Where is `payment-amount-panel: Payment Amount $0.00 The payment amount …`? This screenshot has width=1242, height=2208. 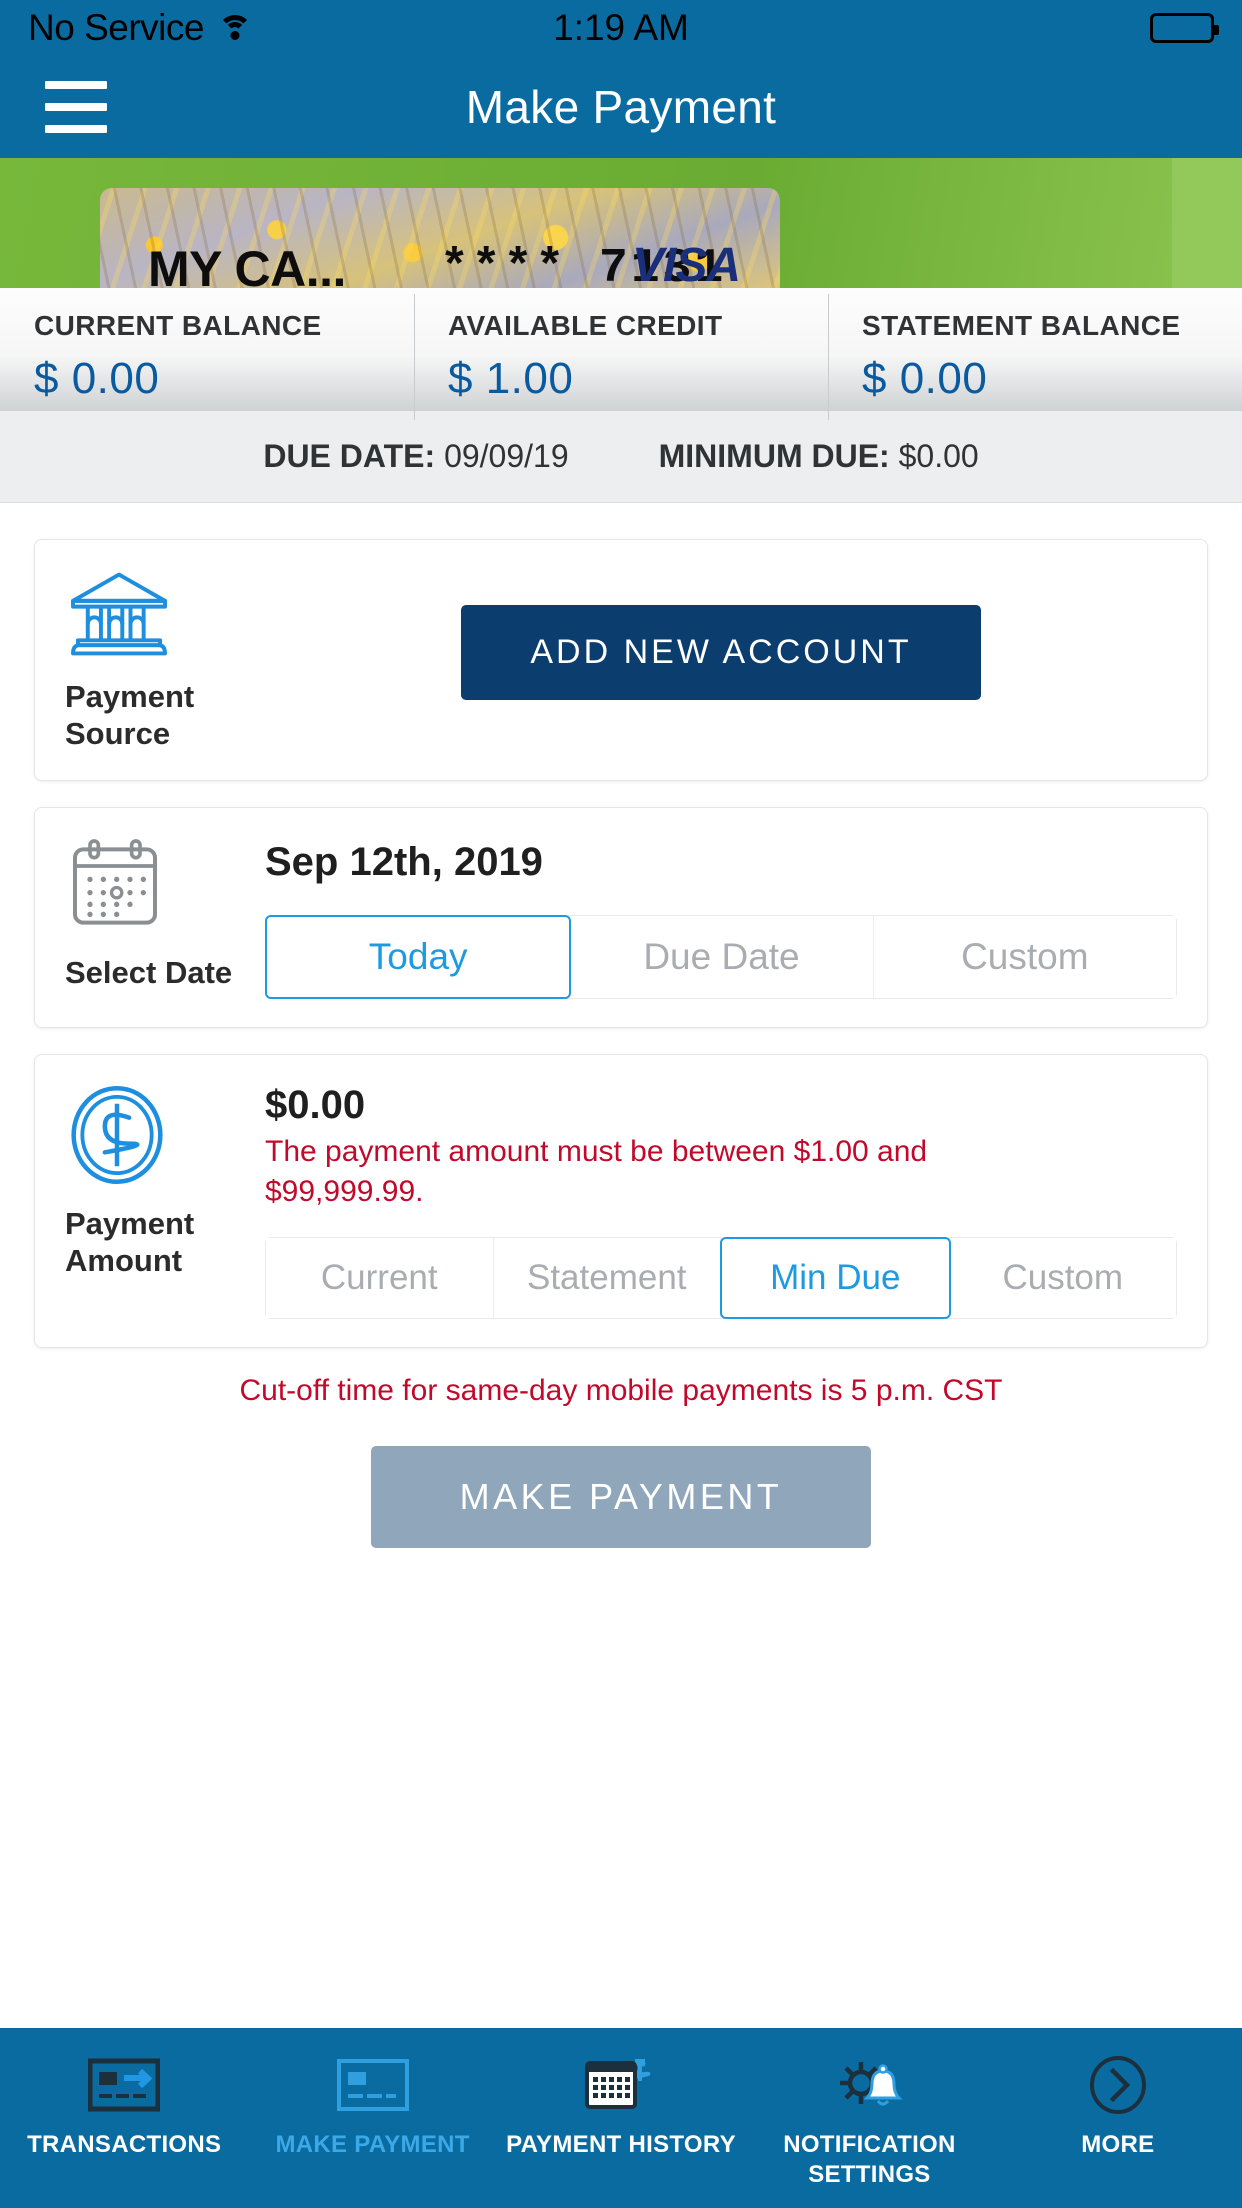
payment-amount-panel: Payment Amount $0.00 The payment amount … is located at coordinates (621, 1201).